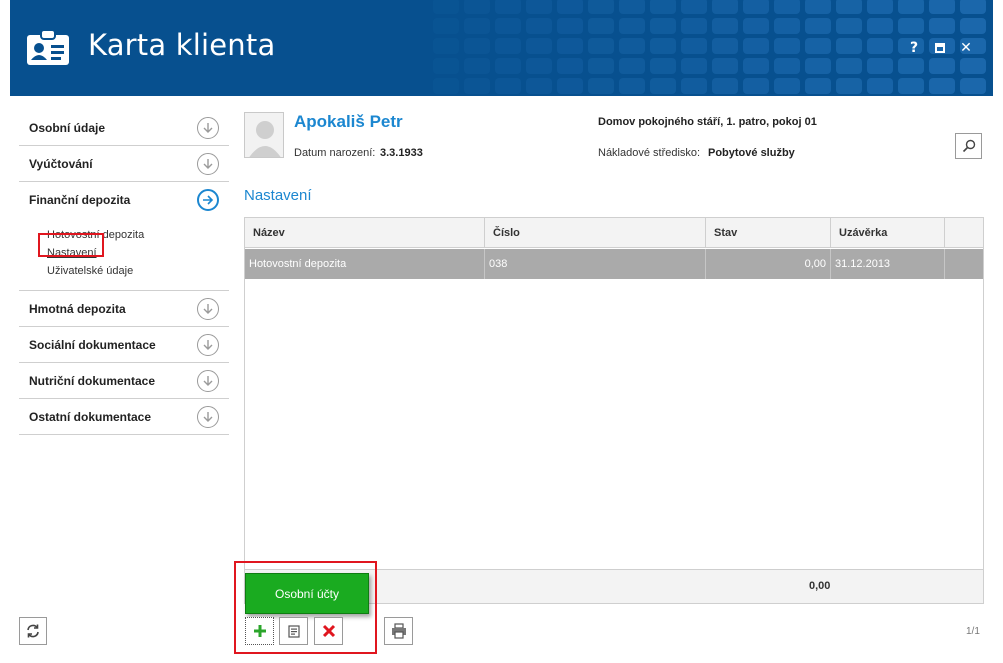 This screenshot has height=663, width=1003. I want to click on edit-button, so click(293, 631).